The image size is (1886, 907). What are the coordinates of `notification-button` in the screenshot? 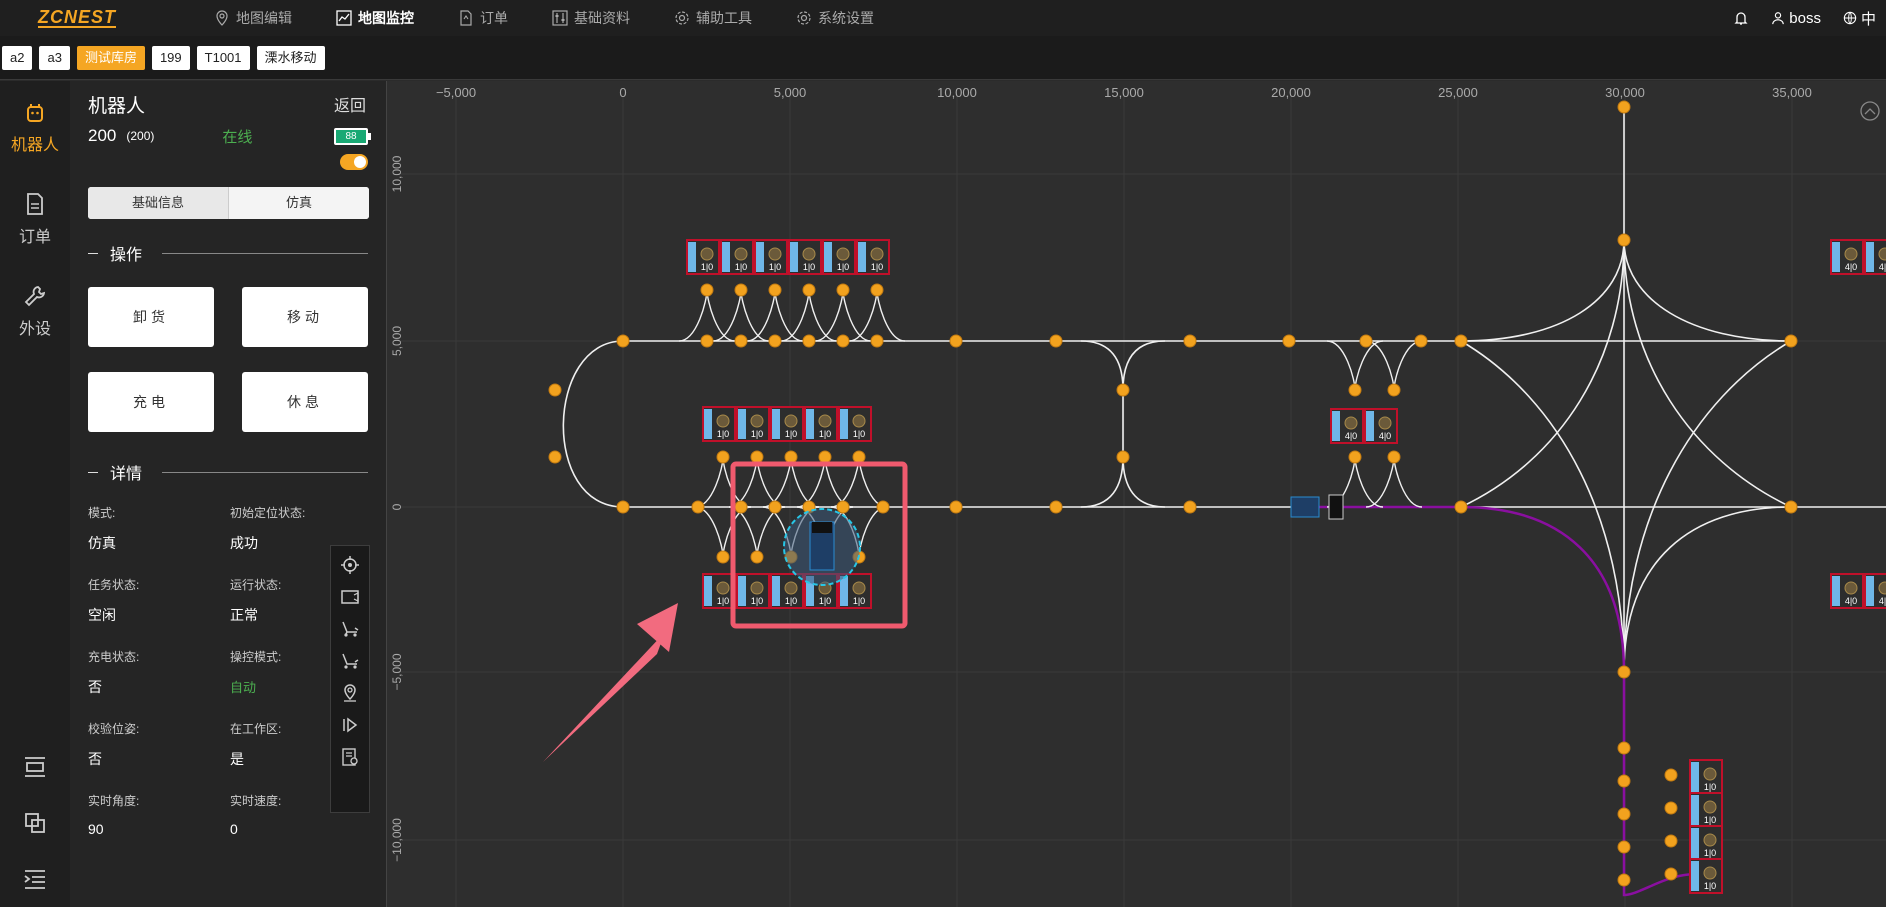 It's located at (1741, 18).